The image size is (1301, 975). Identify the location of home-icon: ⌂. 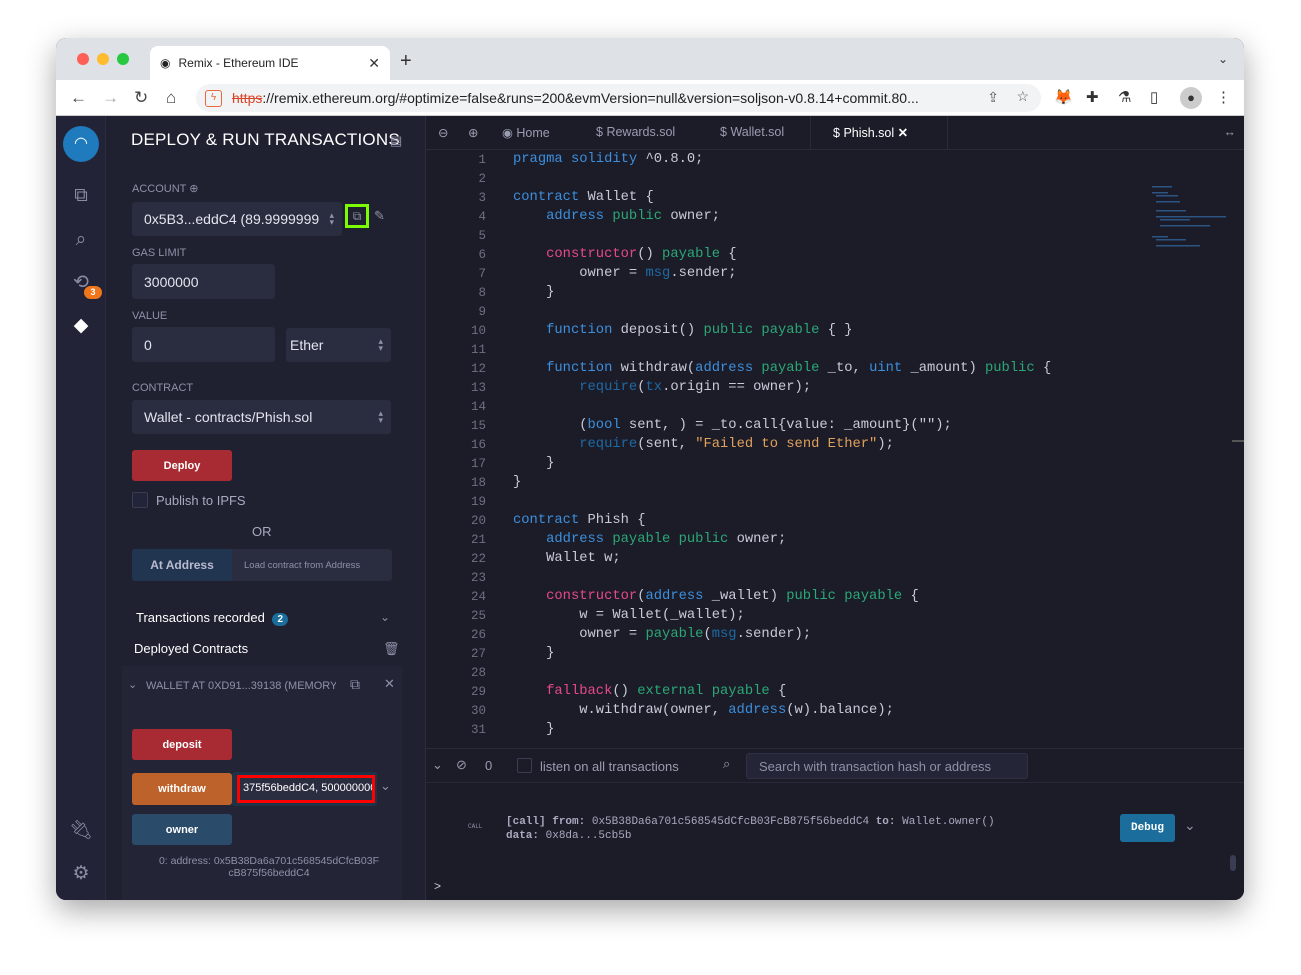
(171, 98).